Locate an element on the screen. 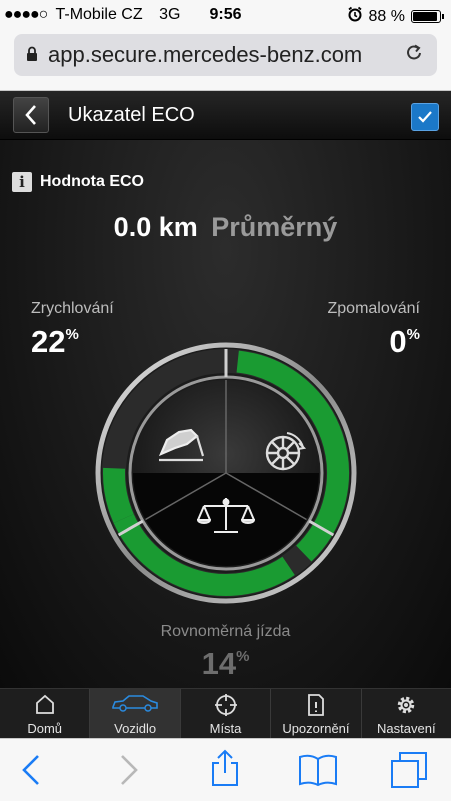 The height and width of the screenshot is (801, 451). deceleration-number: 0 is located at coordinates (398, 341).